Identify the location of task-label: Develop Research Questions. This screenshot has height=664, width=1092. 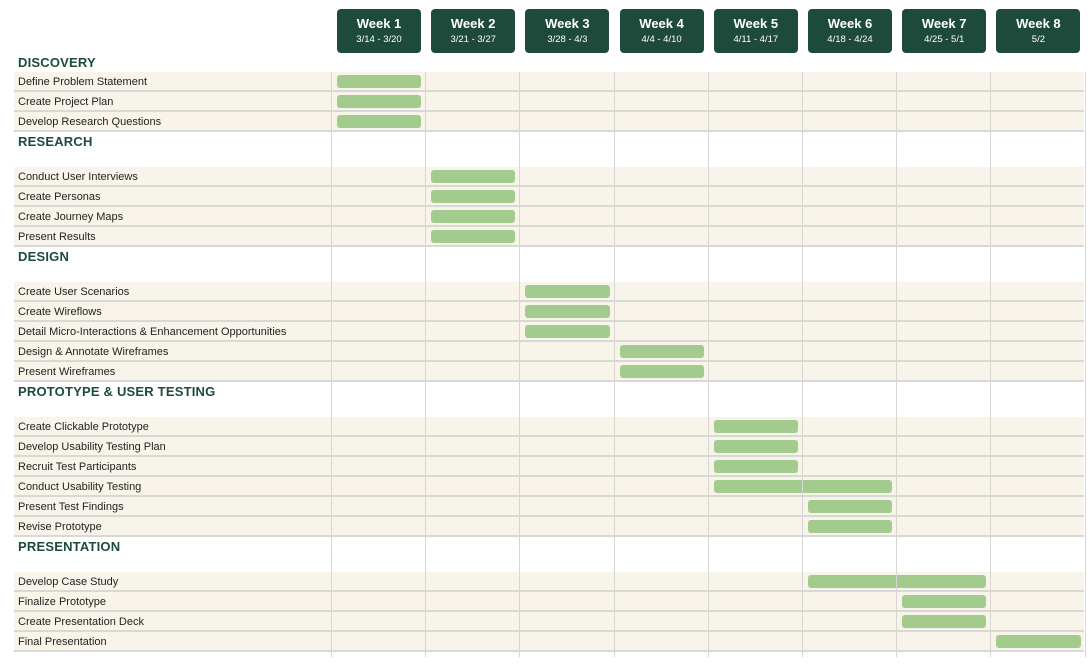
(90, 122).